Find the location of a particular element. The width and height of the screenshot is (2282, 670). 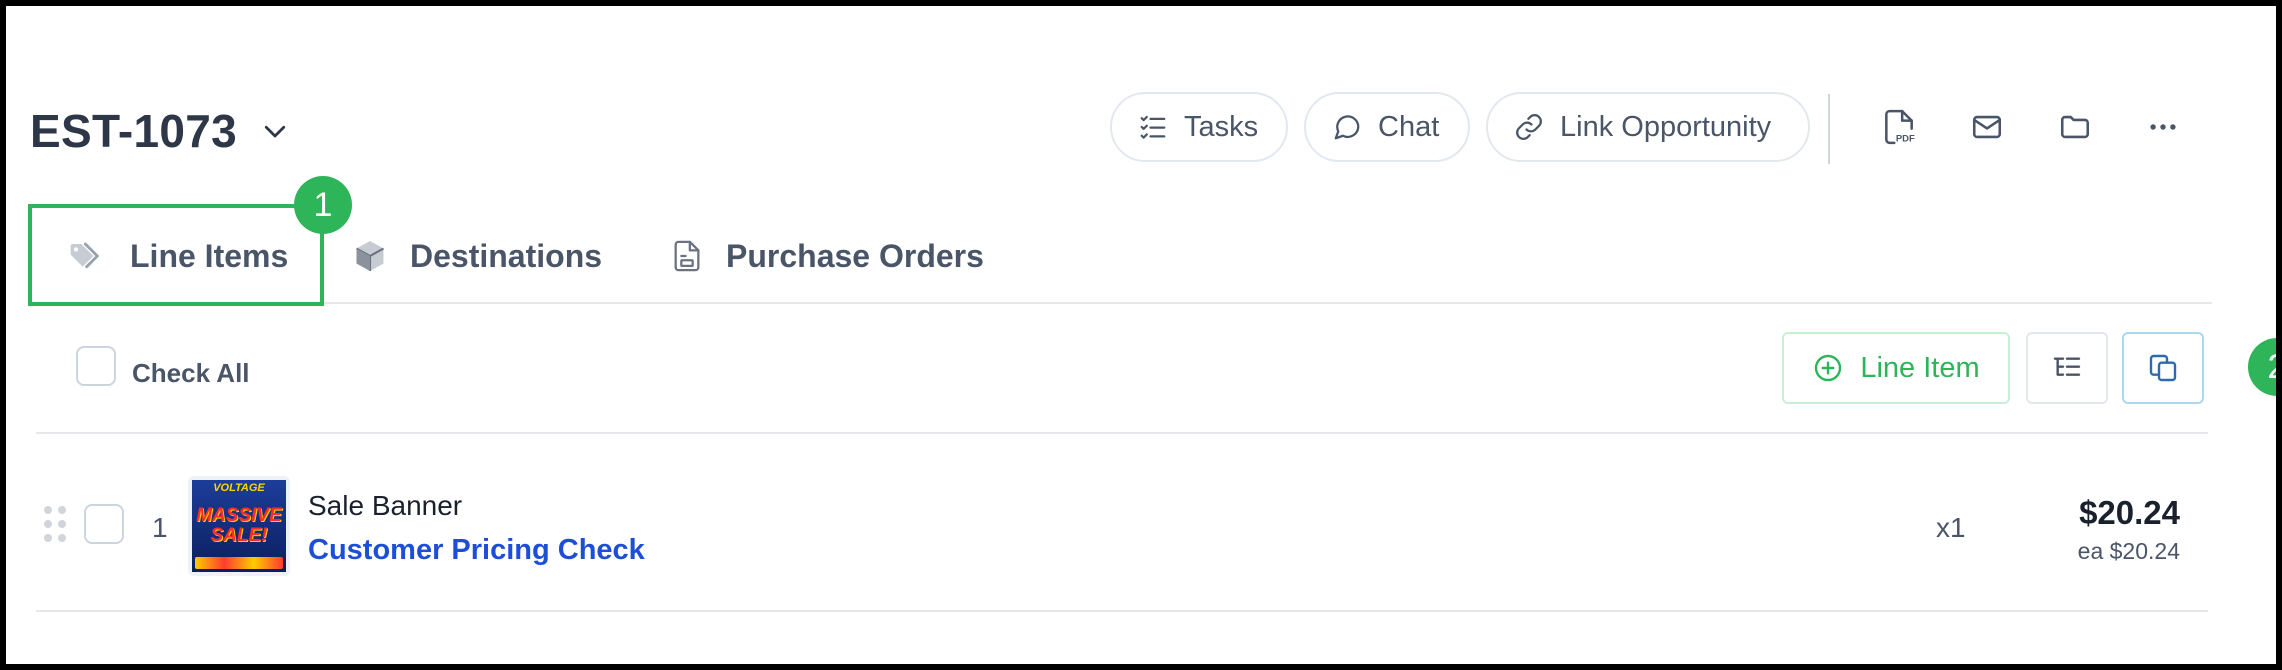

link-opportunity-button: Link Opportunity is located at coordinates (1648, 127).